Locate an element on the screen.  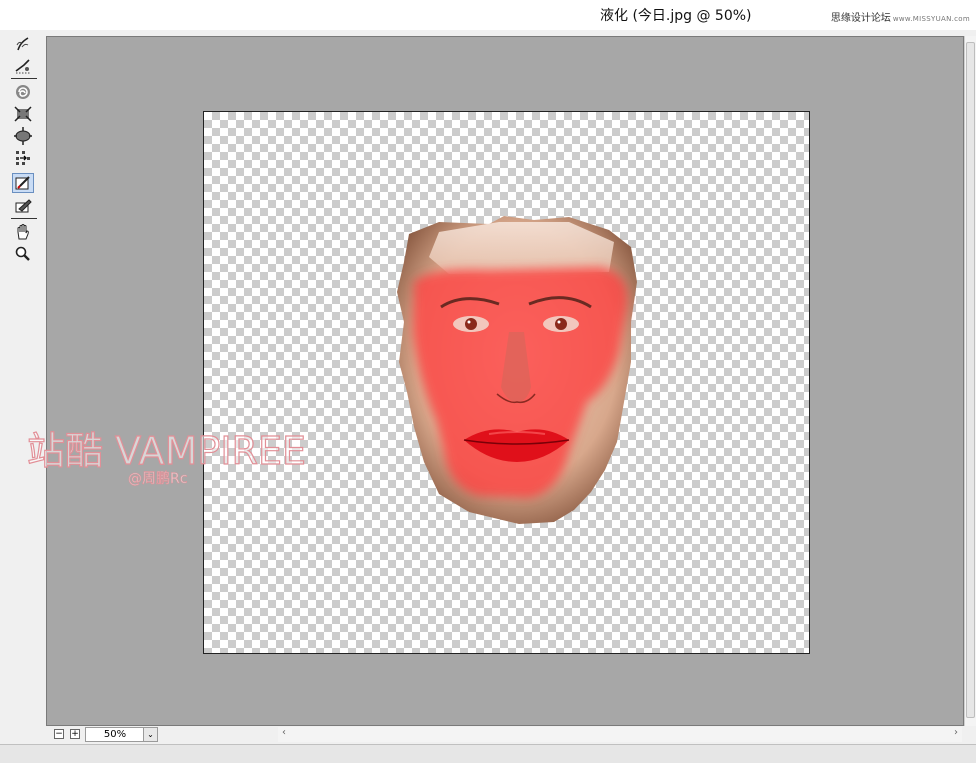
twirl-tool-icon is located at coordinates (23, 92).